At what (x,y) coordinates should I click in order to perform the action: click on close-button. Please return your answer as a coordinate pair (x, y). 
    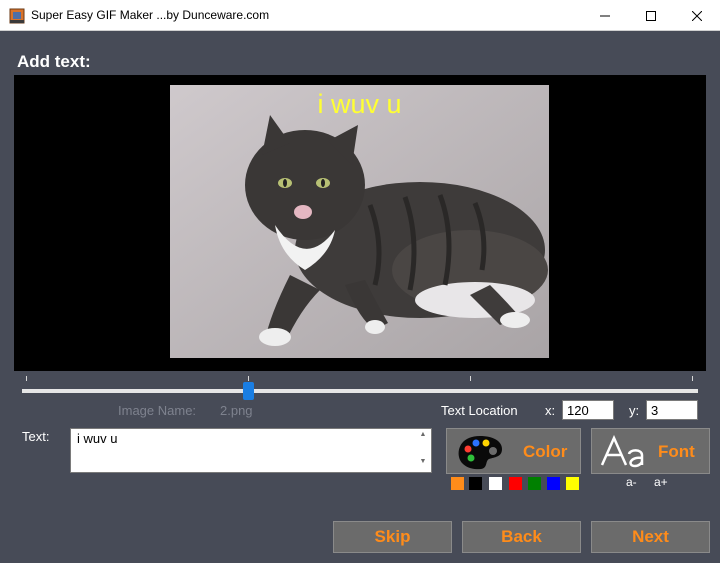
    Looking at the image, I should click on (697, 15).